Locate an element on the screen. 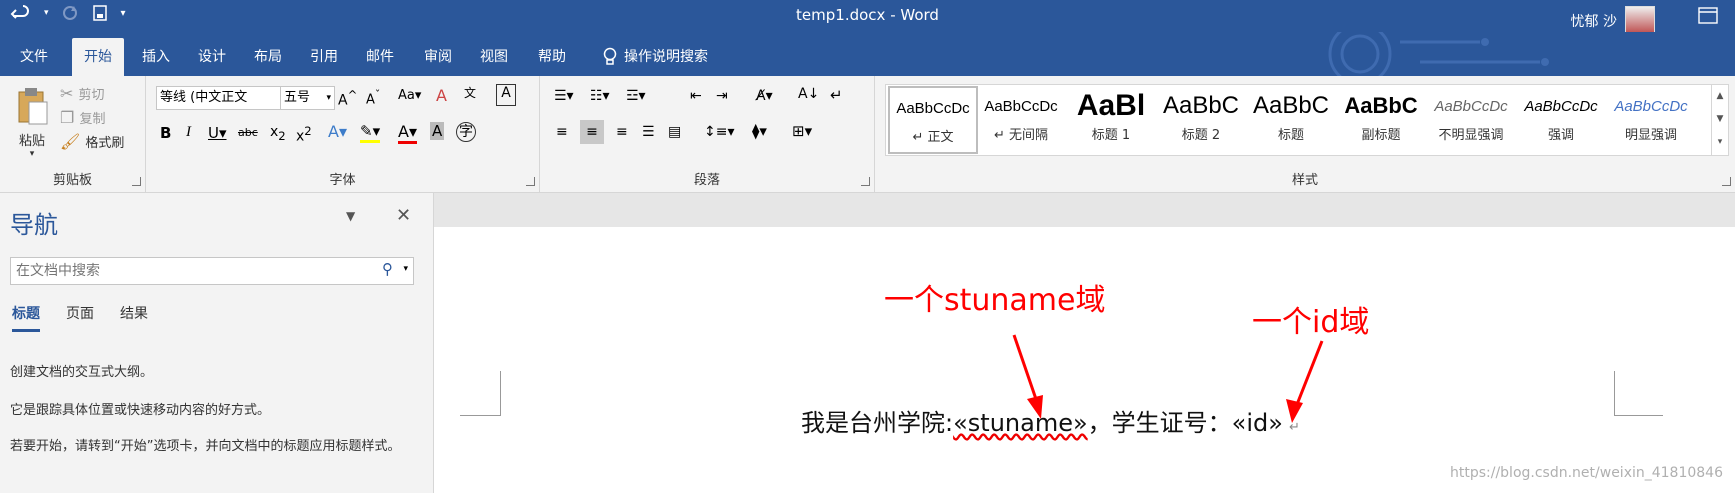 The height and width of the screenshot is (493, 1735). underline-icon: U▾ is located at coordinates (217, 133).